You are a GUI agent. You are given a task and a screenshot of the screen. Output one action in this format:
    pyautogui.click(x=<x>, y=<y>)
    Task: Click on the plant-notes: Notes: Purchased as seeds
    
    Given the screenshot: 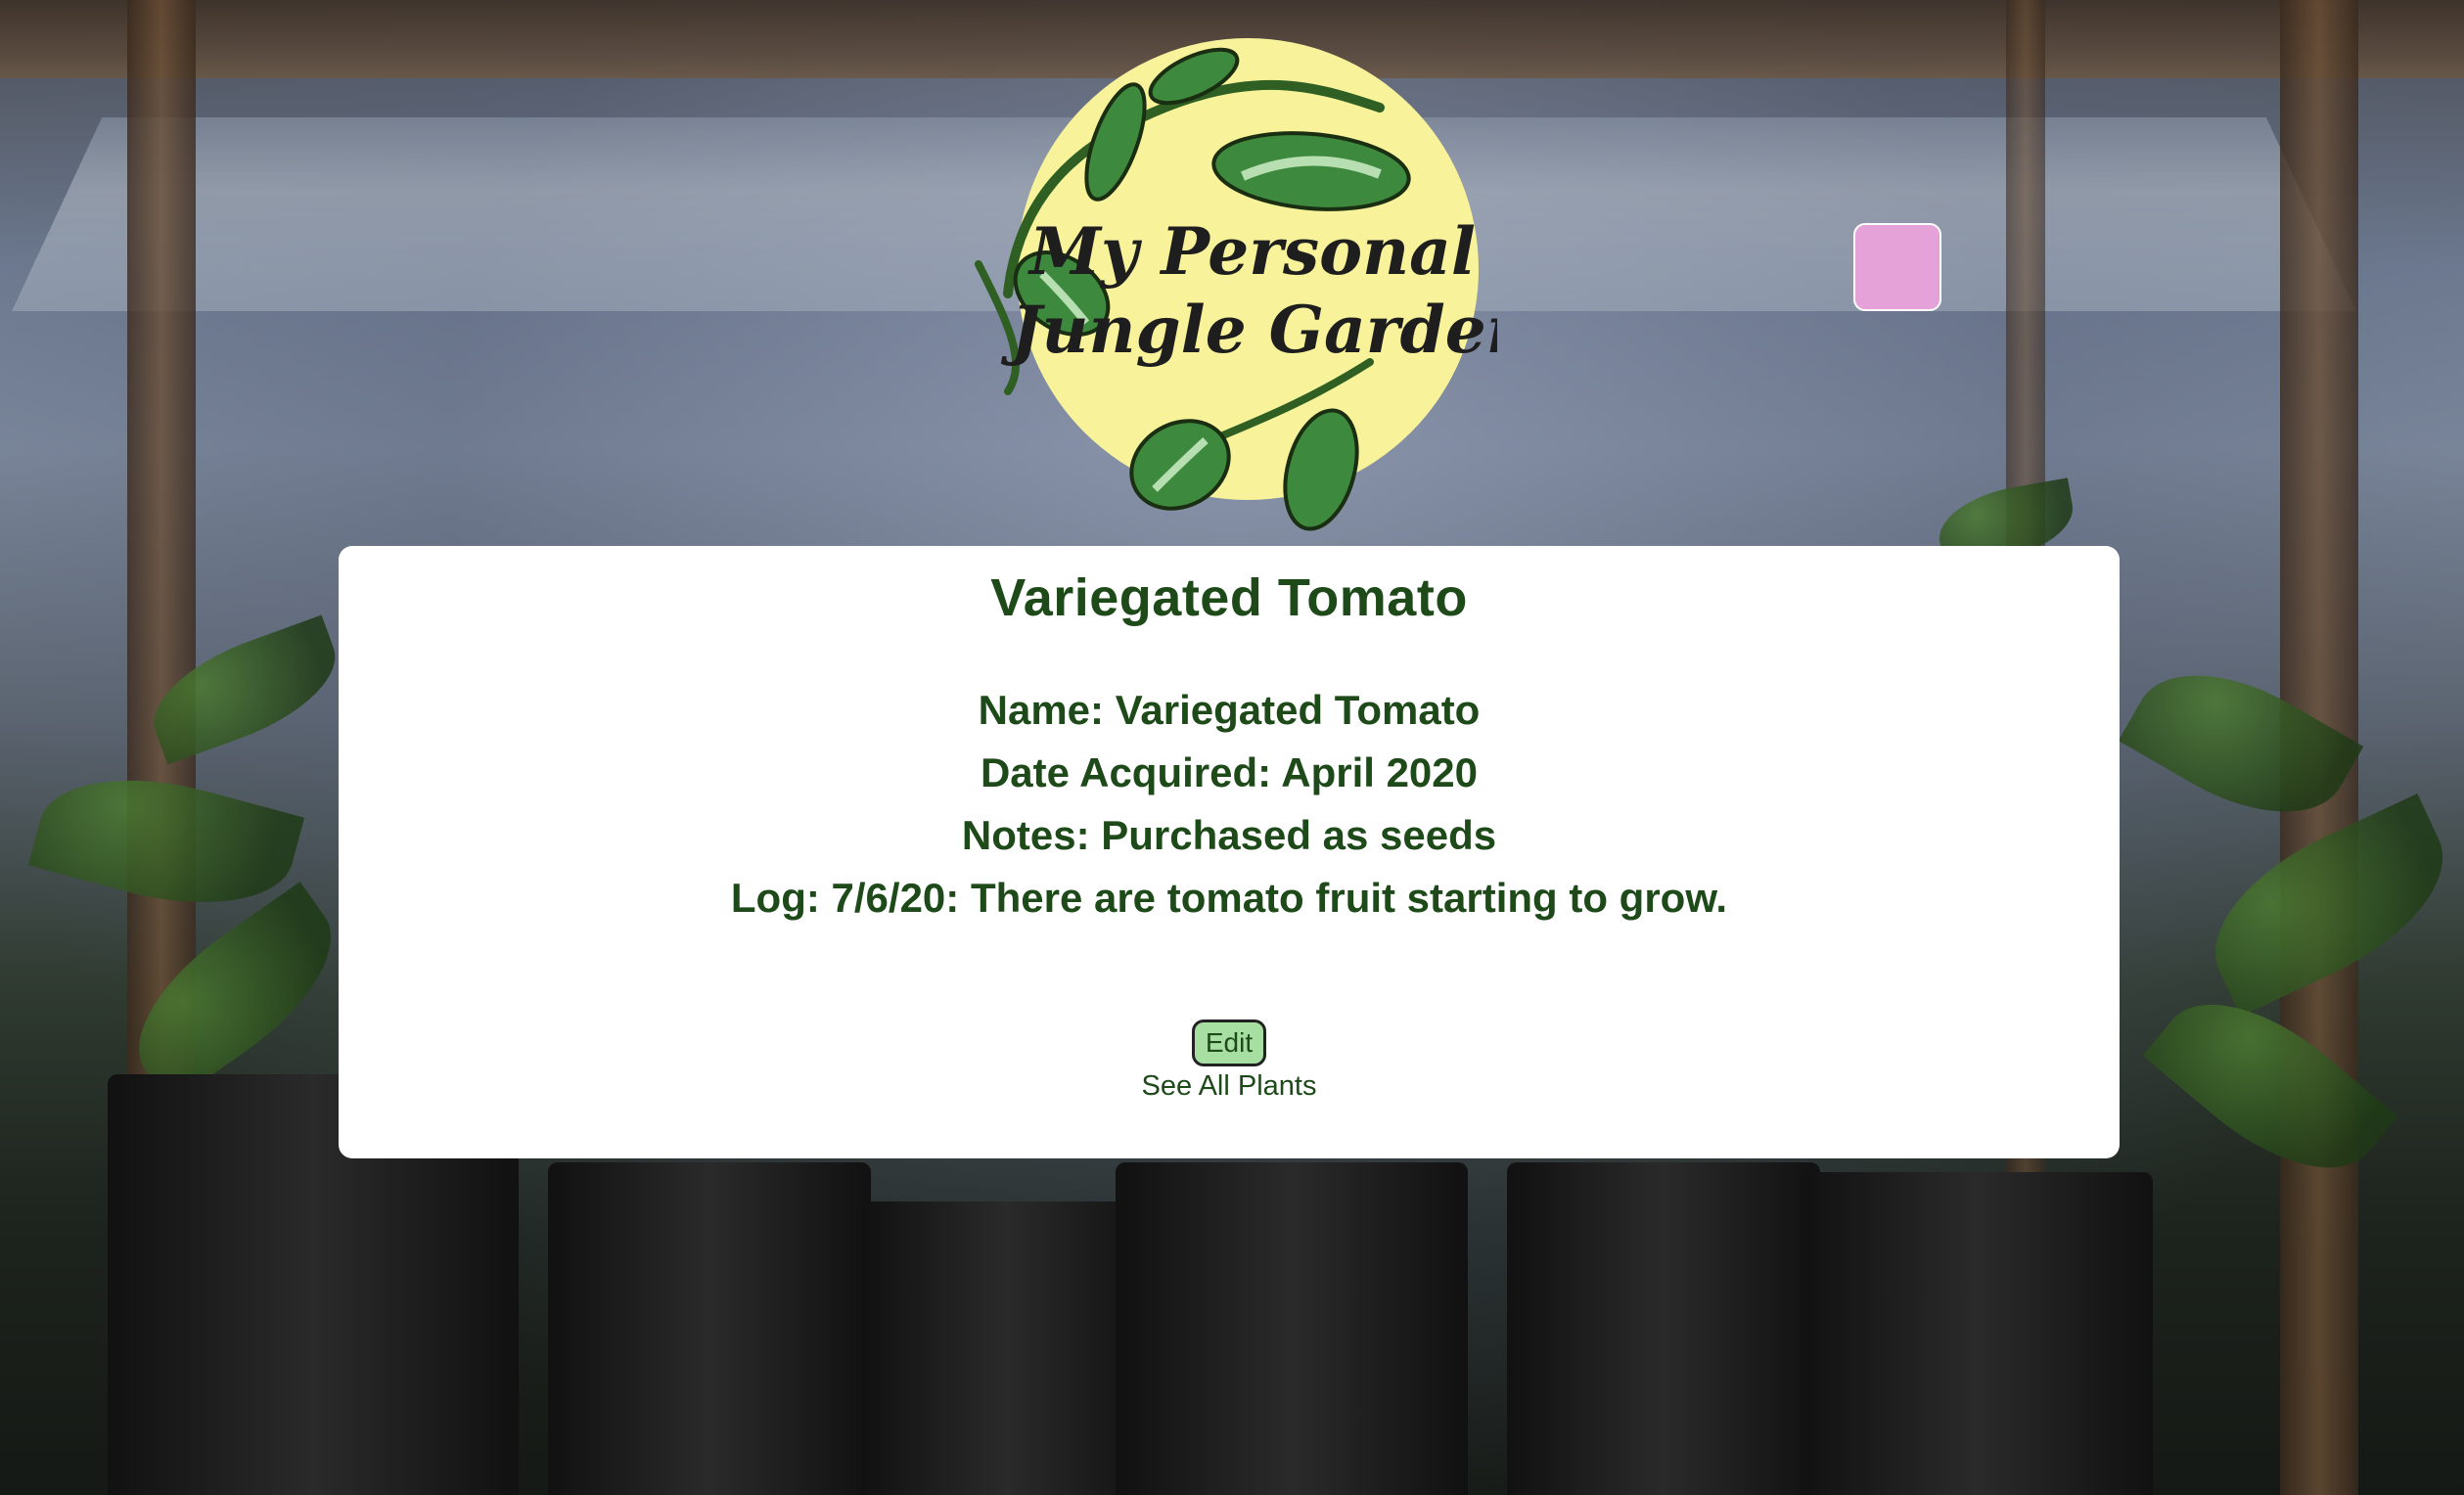 What is the action you would take?
    pyautogui.click(x=1229, y=835)
    